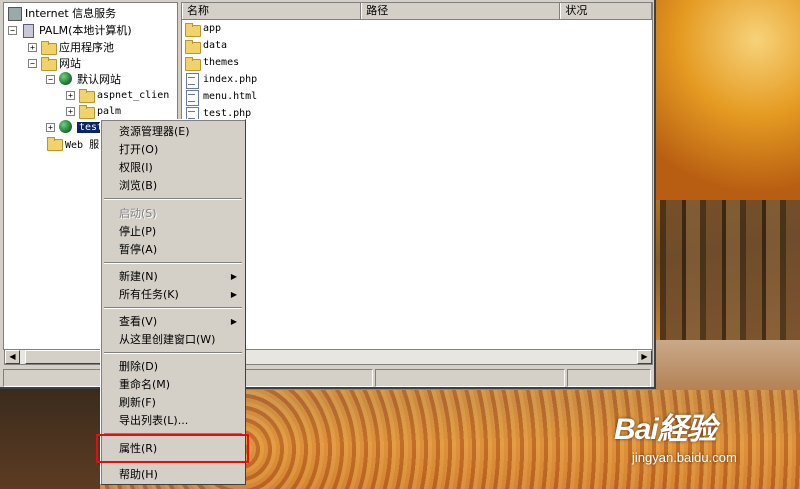 This screenshot has width=800, height=489. Describe the element at coordinates (14, 13) in the screenshot. I see `iis-icon` at that location.